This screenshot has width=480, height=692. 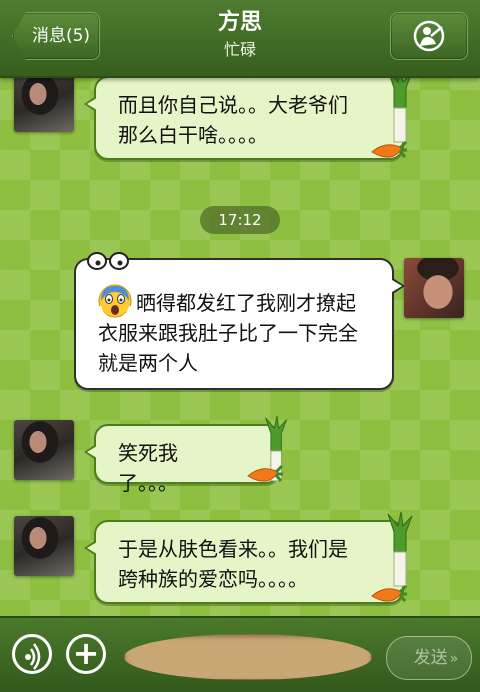 What do you see at coordinates (108, 261) in the screenshot?
I see `eyes-decoration-icon` at bounding box center [108, 261].